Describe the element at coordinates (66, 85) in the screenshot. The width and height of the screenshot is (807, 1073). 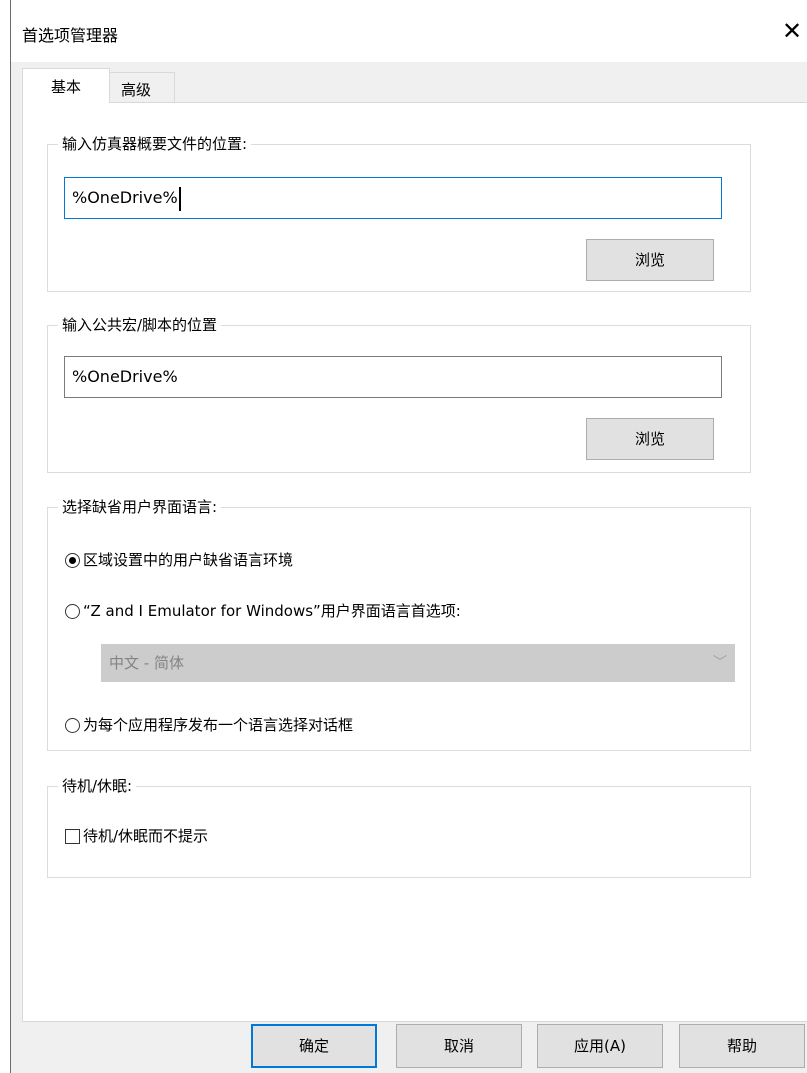
I see `tab-basic: 基本` at that location.